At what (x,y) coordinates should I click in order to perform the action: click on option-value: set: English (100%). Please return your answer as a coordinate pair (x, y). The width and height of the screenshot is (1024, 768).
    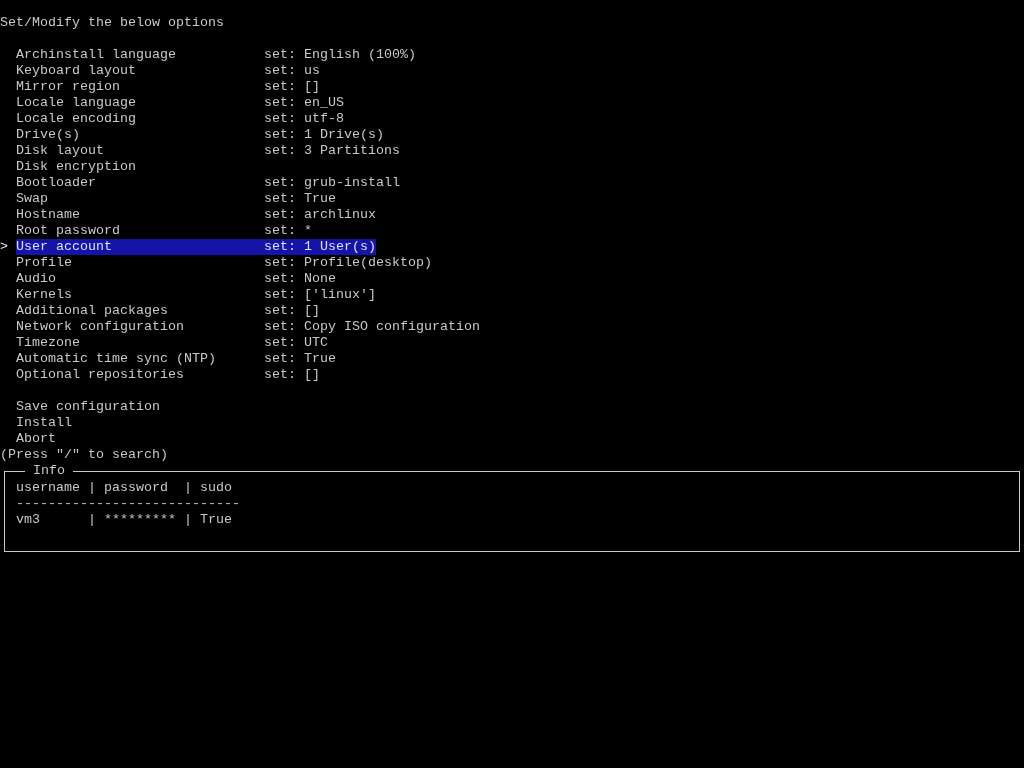
    Looking at the image, I should click on (340, 55).